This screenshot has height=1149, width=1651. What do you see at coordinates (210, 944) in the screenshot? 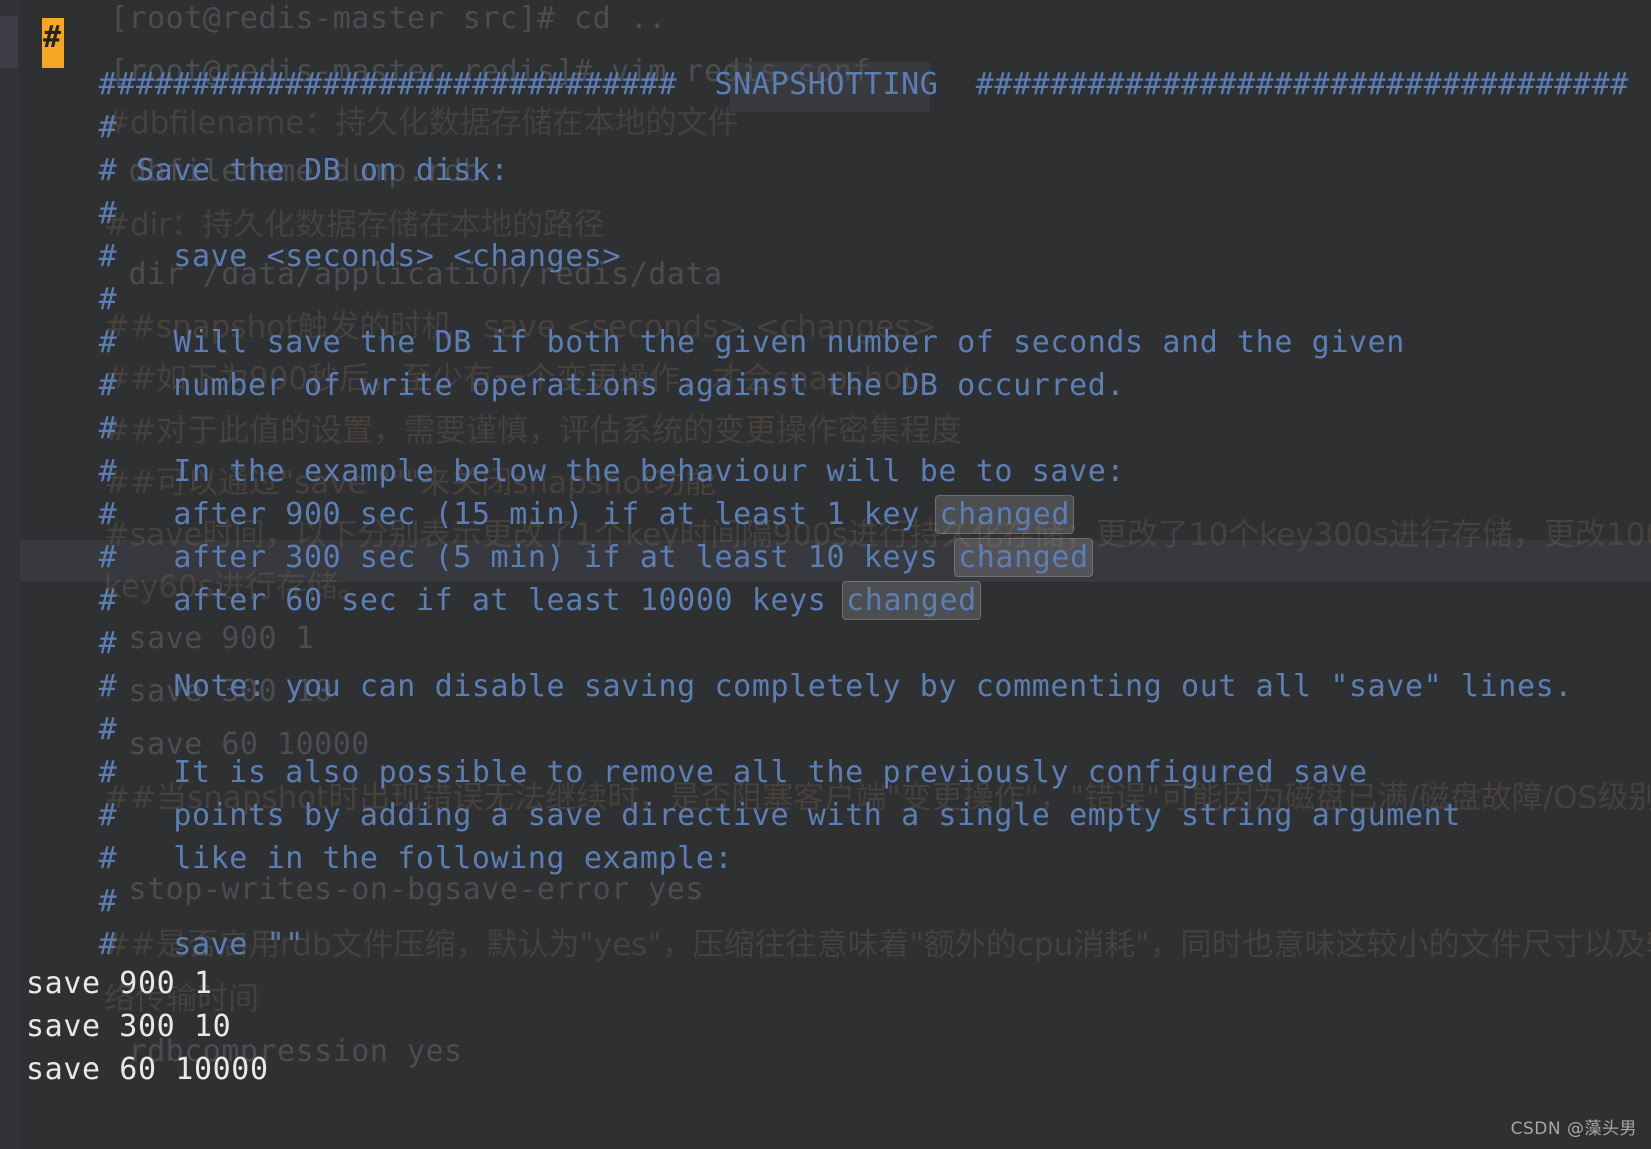
I see `row-text: save ""` at bounding box center [210, 944].